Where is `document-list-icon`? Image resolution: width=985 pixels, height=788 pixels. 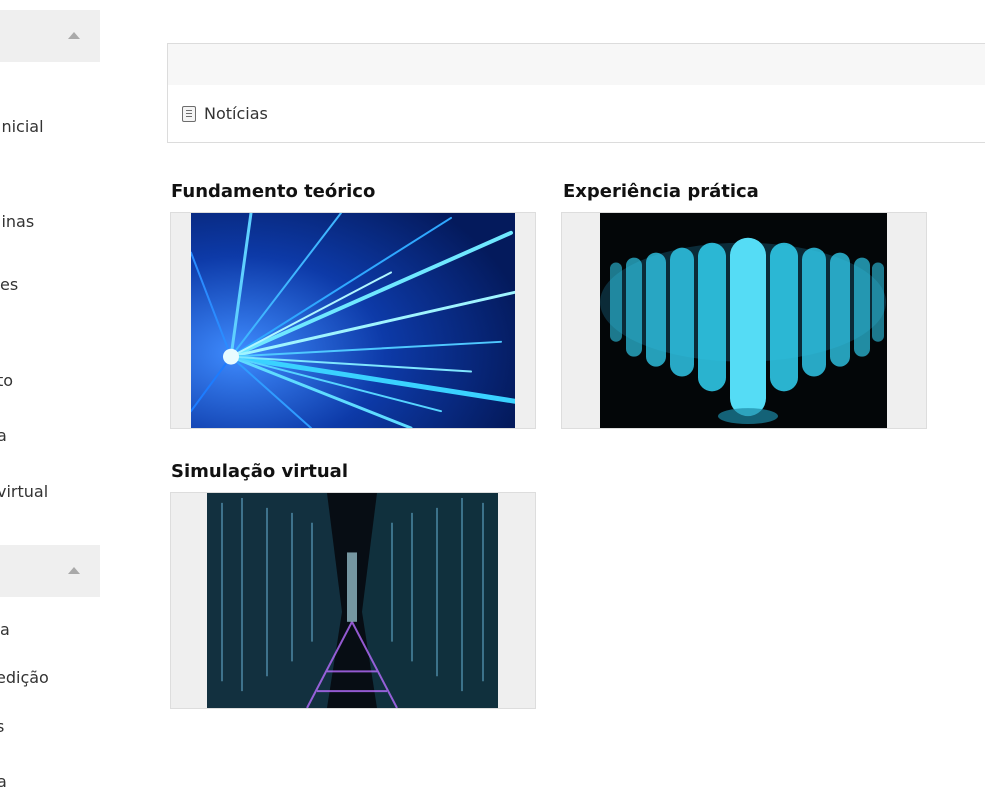
document-list-icon is located at coordinates (189, 113).